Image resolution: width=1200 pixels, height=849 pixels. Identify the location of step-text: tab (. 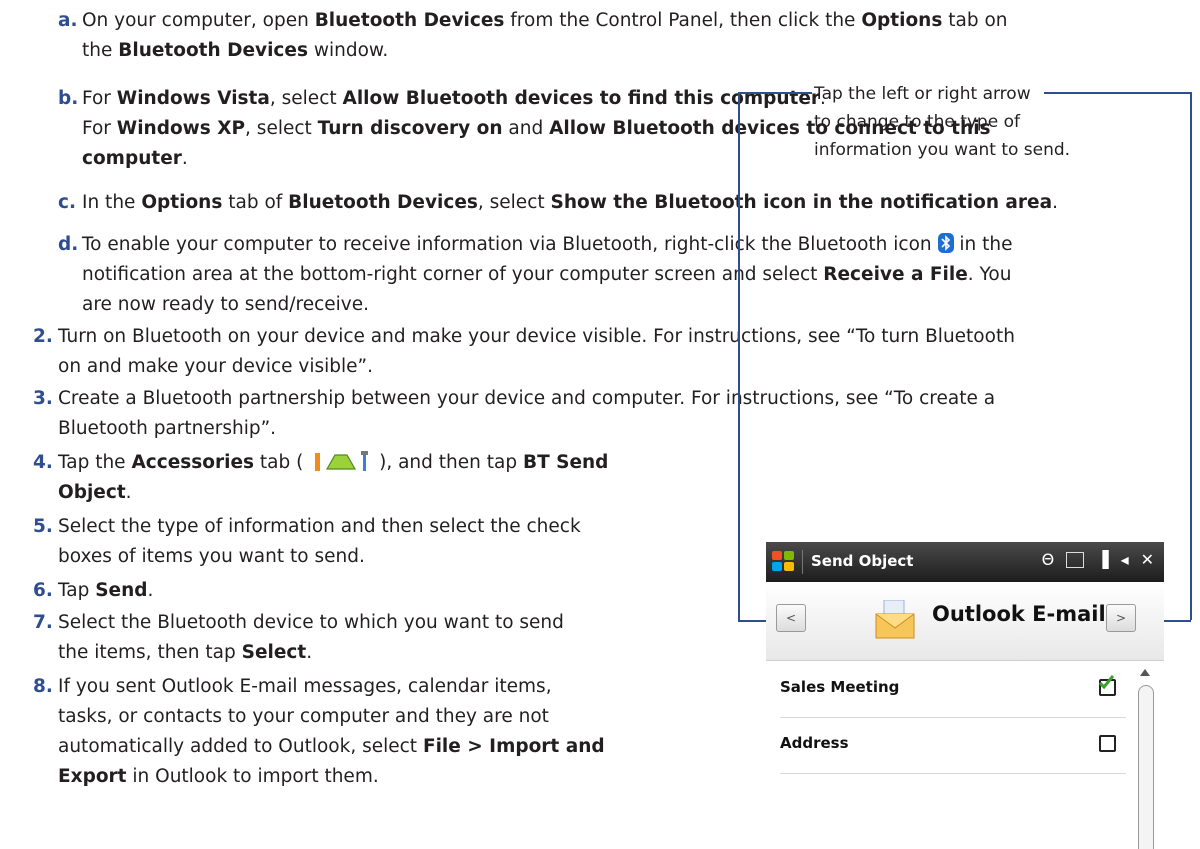
(279, 462).